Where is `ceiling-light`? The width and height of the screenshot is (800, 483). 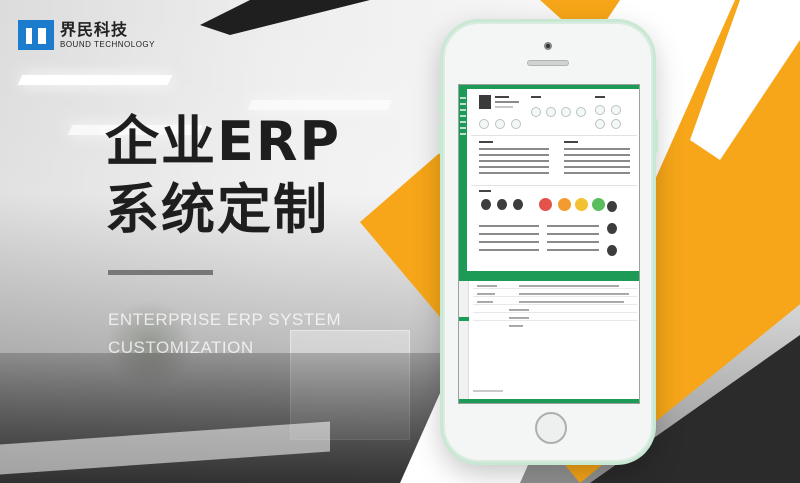 ceiling-light is located at coordinates (95, 80).